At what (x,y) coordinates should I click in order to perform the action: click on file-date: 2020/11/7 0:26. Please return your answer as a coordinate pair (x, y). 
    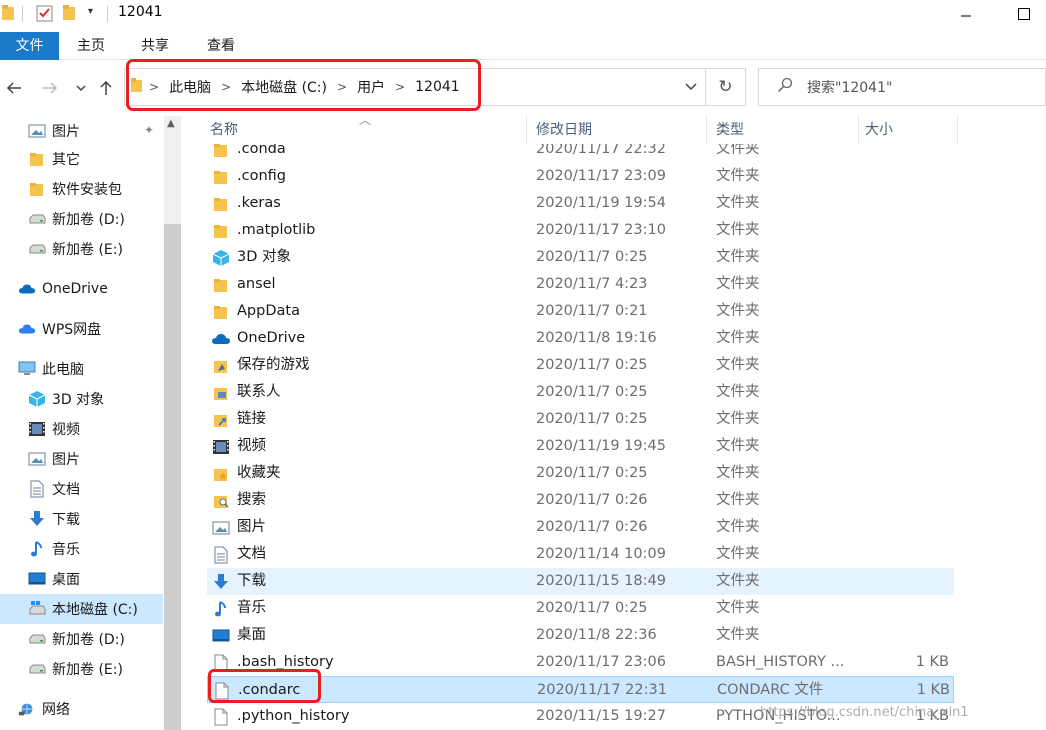
    Looking at the image, I should click on (592, 500).